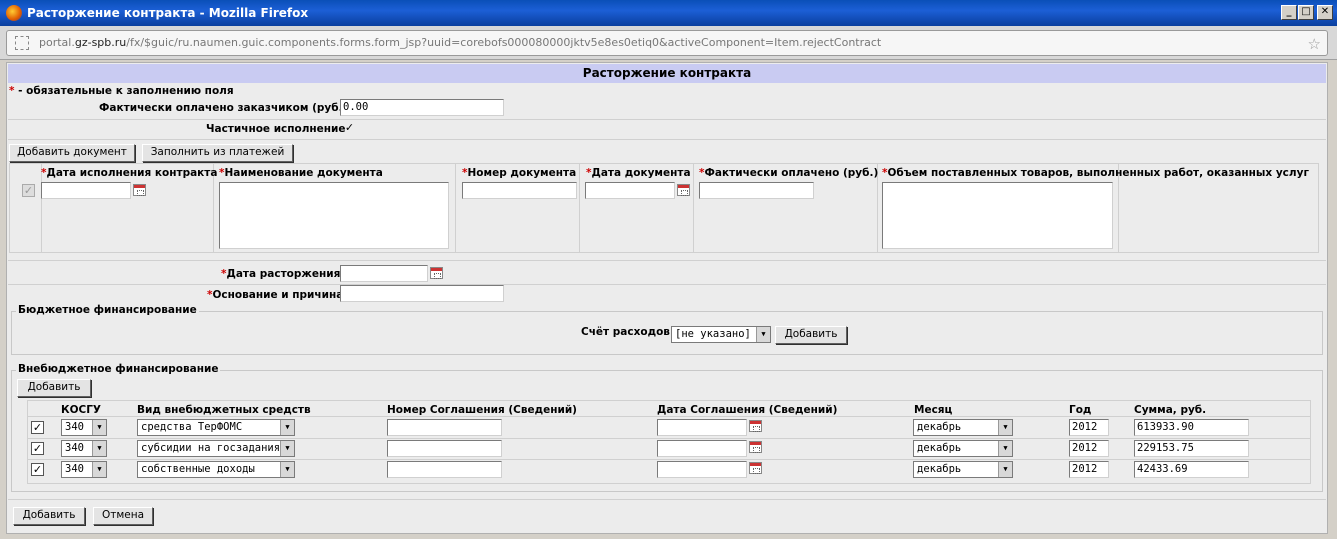 The width and height of the screenshot is (1337, 539). Describe the element at coordinates (121, 91) in the screenshot. I see `required-note: * - обязательные к заполнению поля` at that location.